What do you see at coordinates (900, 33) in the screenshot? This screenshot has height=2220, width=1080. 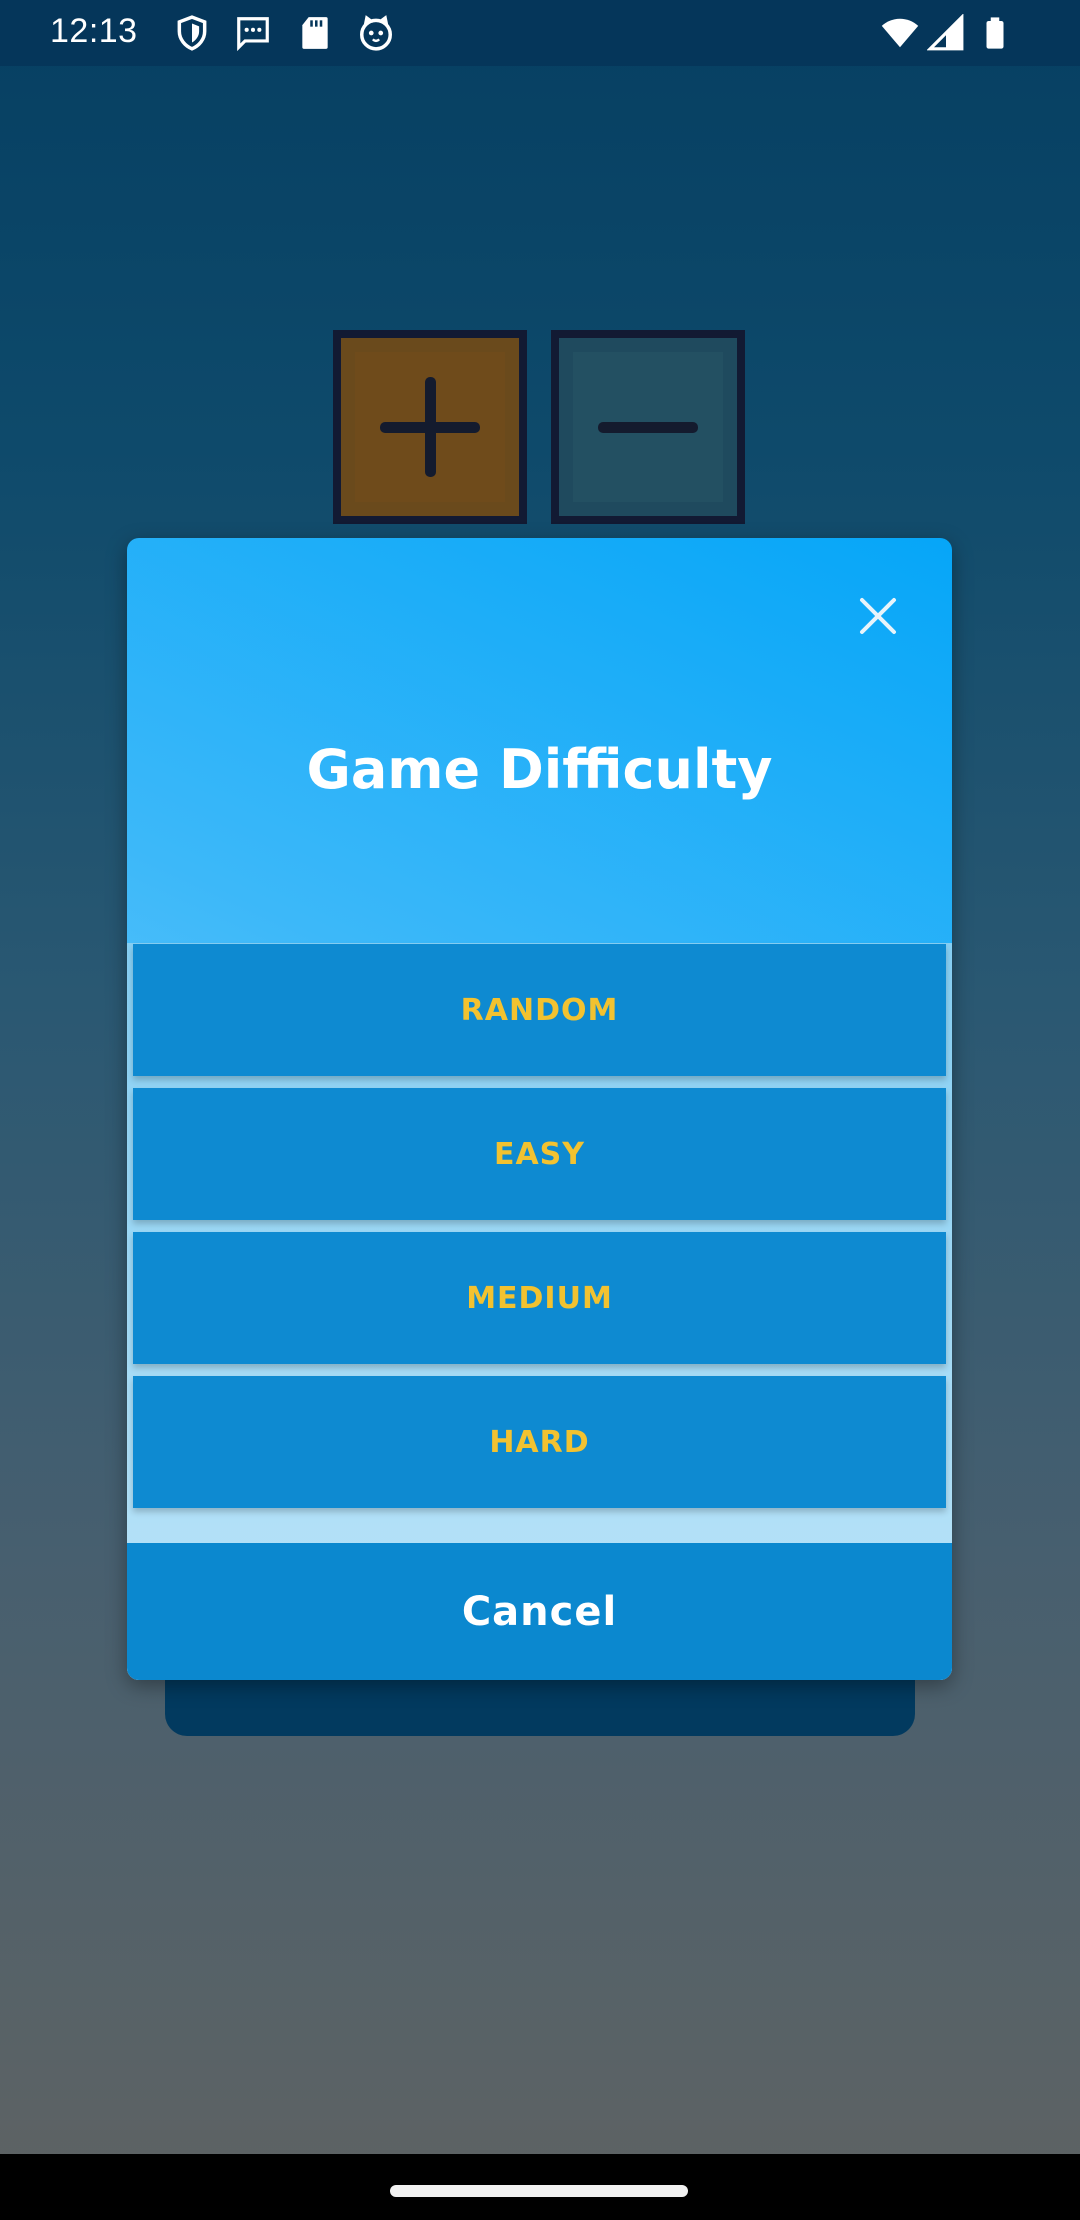 I see `wifi-icon` at bounding box center [900, 33].